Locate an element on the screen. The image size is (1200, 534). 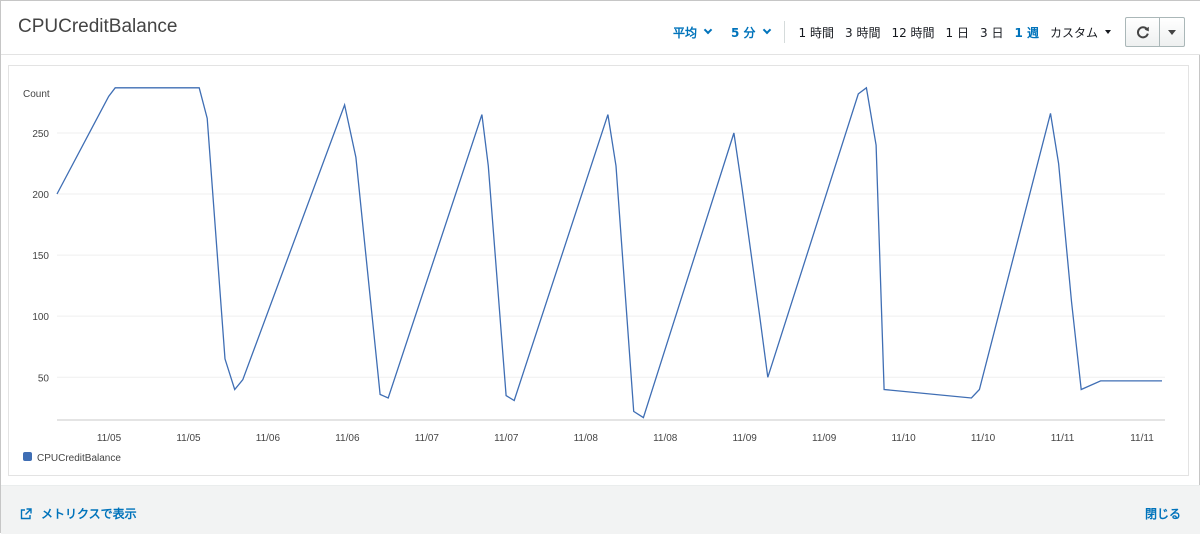
panel-footer: メトリクスで表示 閉じる is located at coordinates (600, 509).